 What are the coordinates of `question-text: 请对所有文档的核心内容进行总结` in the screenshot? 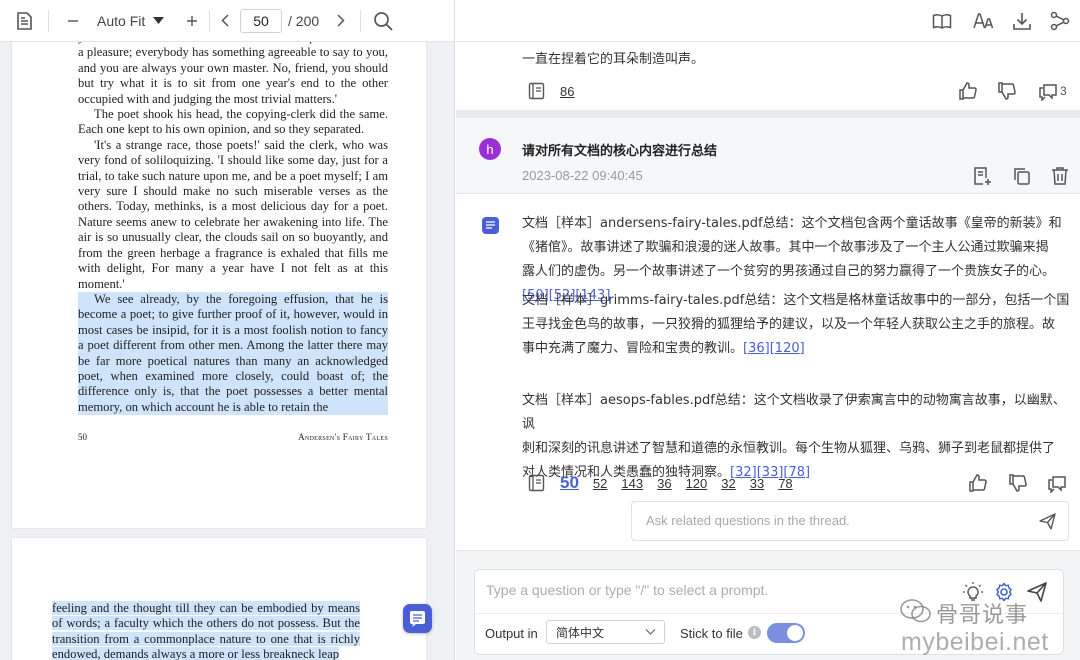 It's located at (620, 151).